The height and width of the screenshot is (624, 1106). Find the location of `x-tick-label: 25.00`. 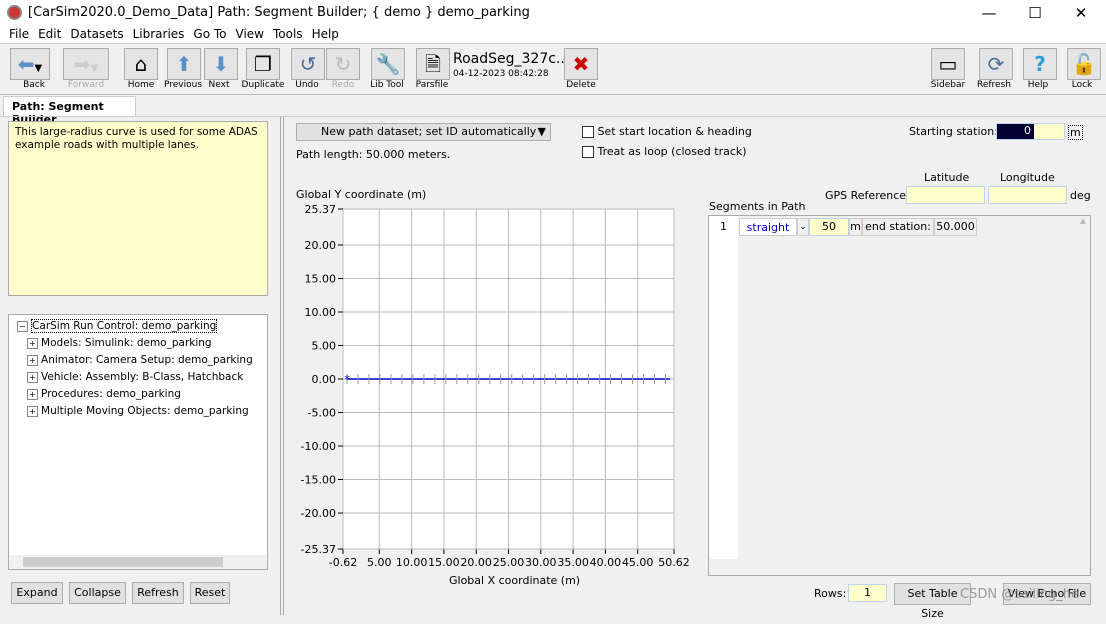

x-tick-label: 25.00 is located at coordinates (509, 562).